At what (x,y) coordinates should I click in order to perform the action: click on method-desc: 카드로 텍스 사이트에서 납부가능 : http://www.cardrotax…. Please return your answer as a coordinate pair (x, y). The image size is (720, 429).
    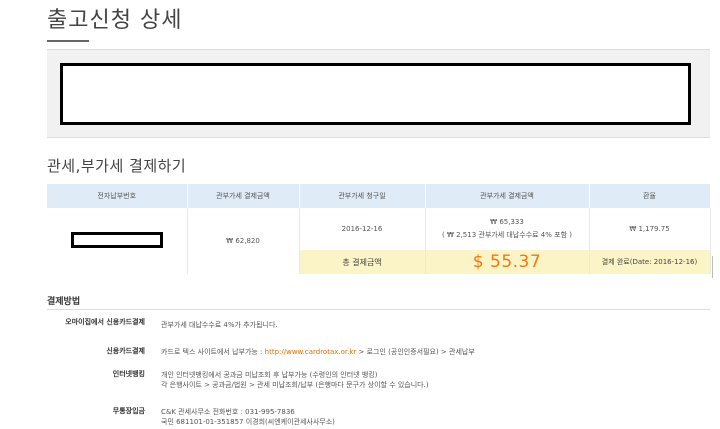
    Looking at the image, I should click on (431, 352).